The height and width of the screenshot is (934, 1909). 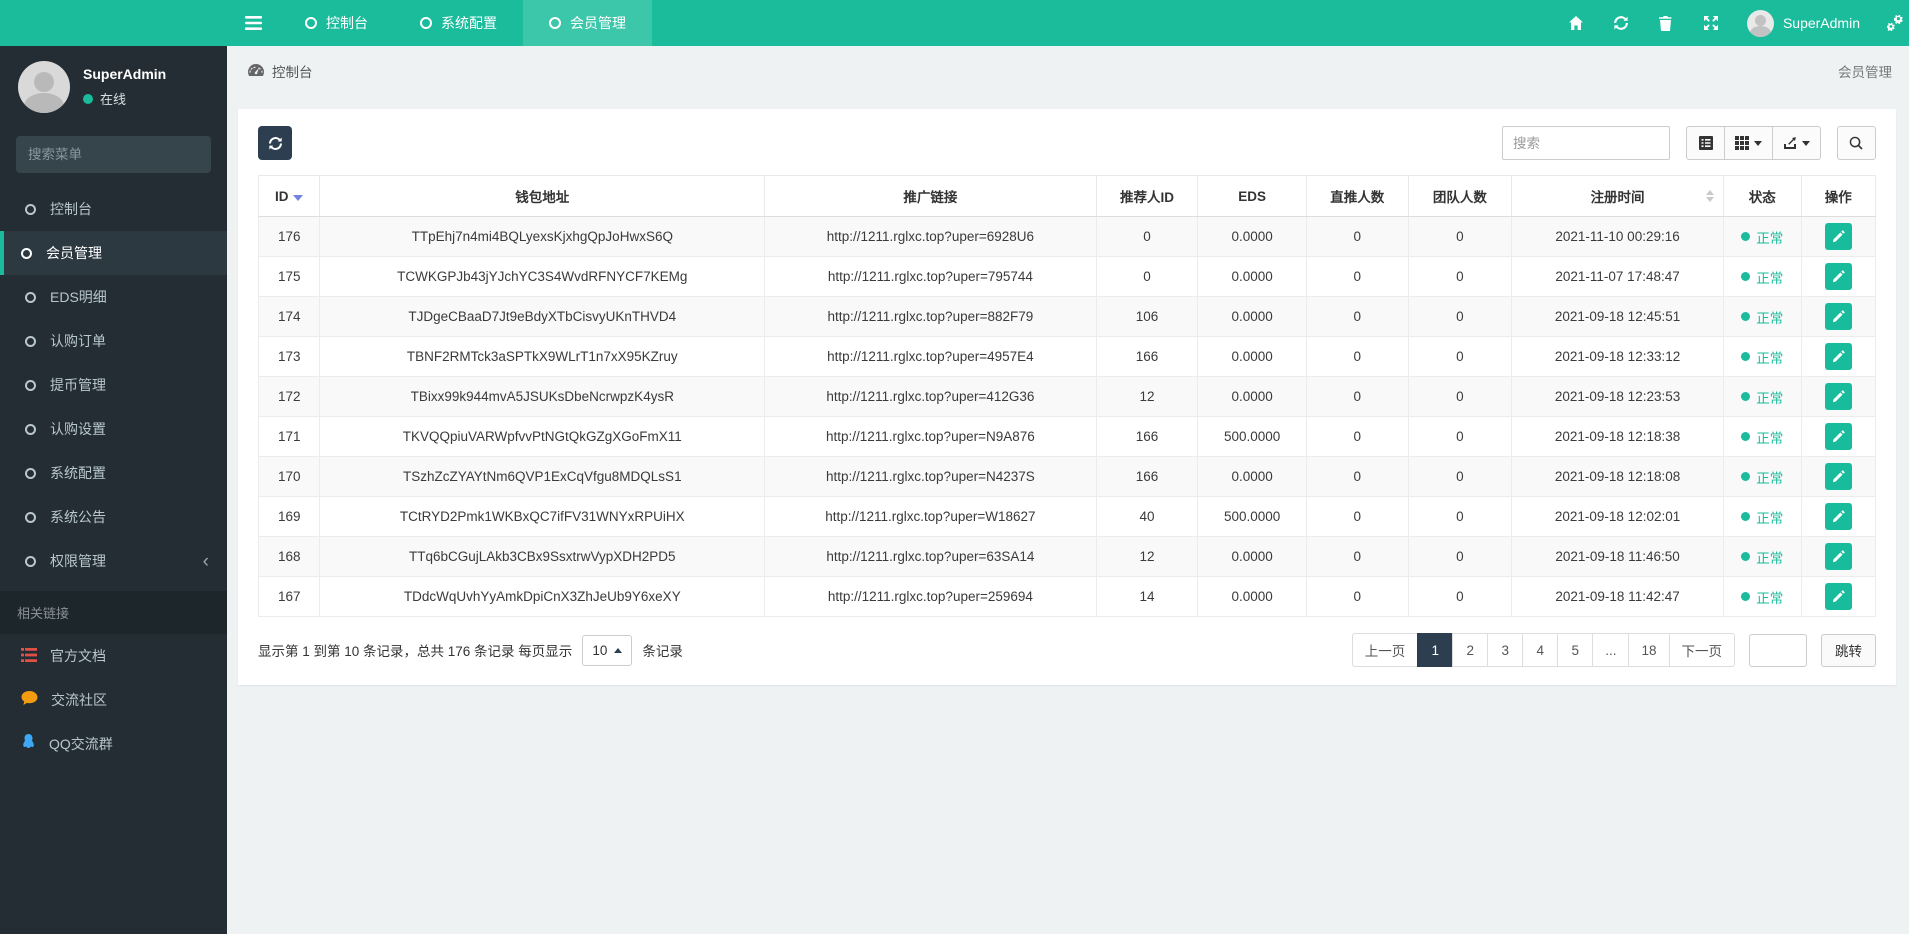 I want to click on tab-label: 控制台, so click(x=347, y=23).